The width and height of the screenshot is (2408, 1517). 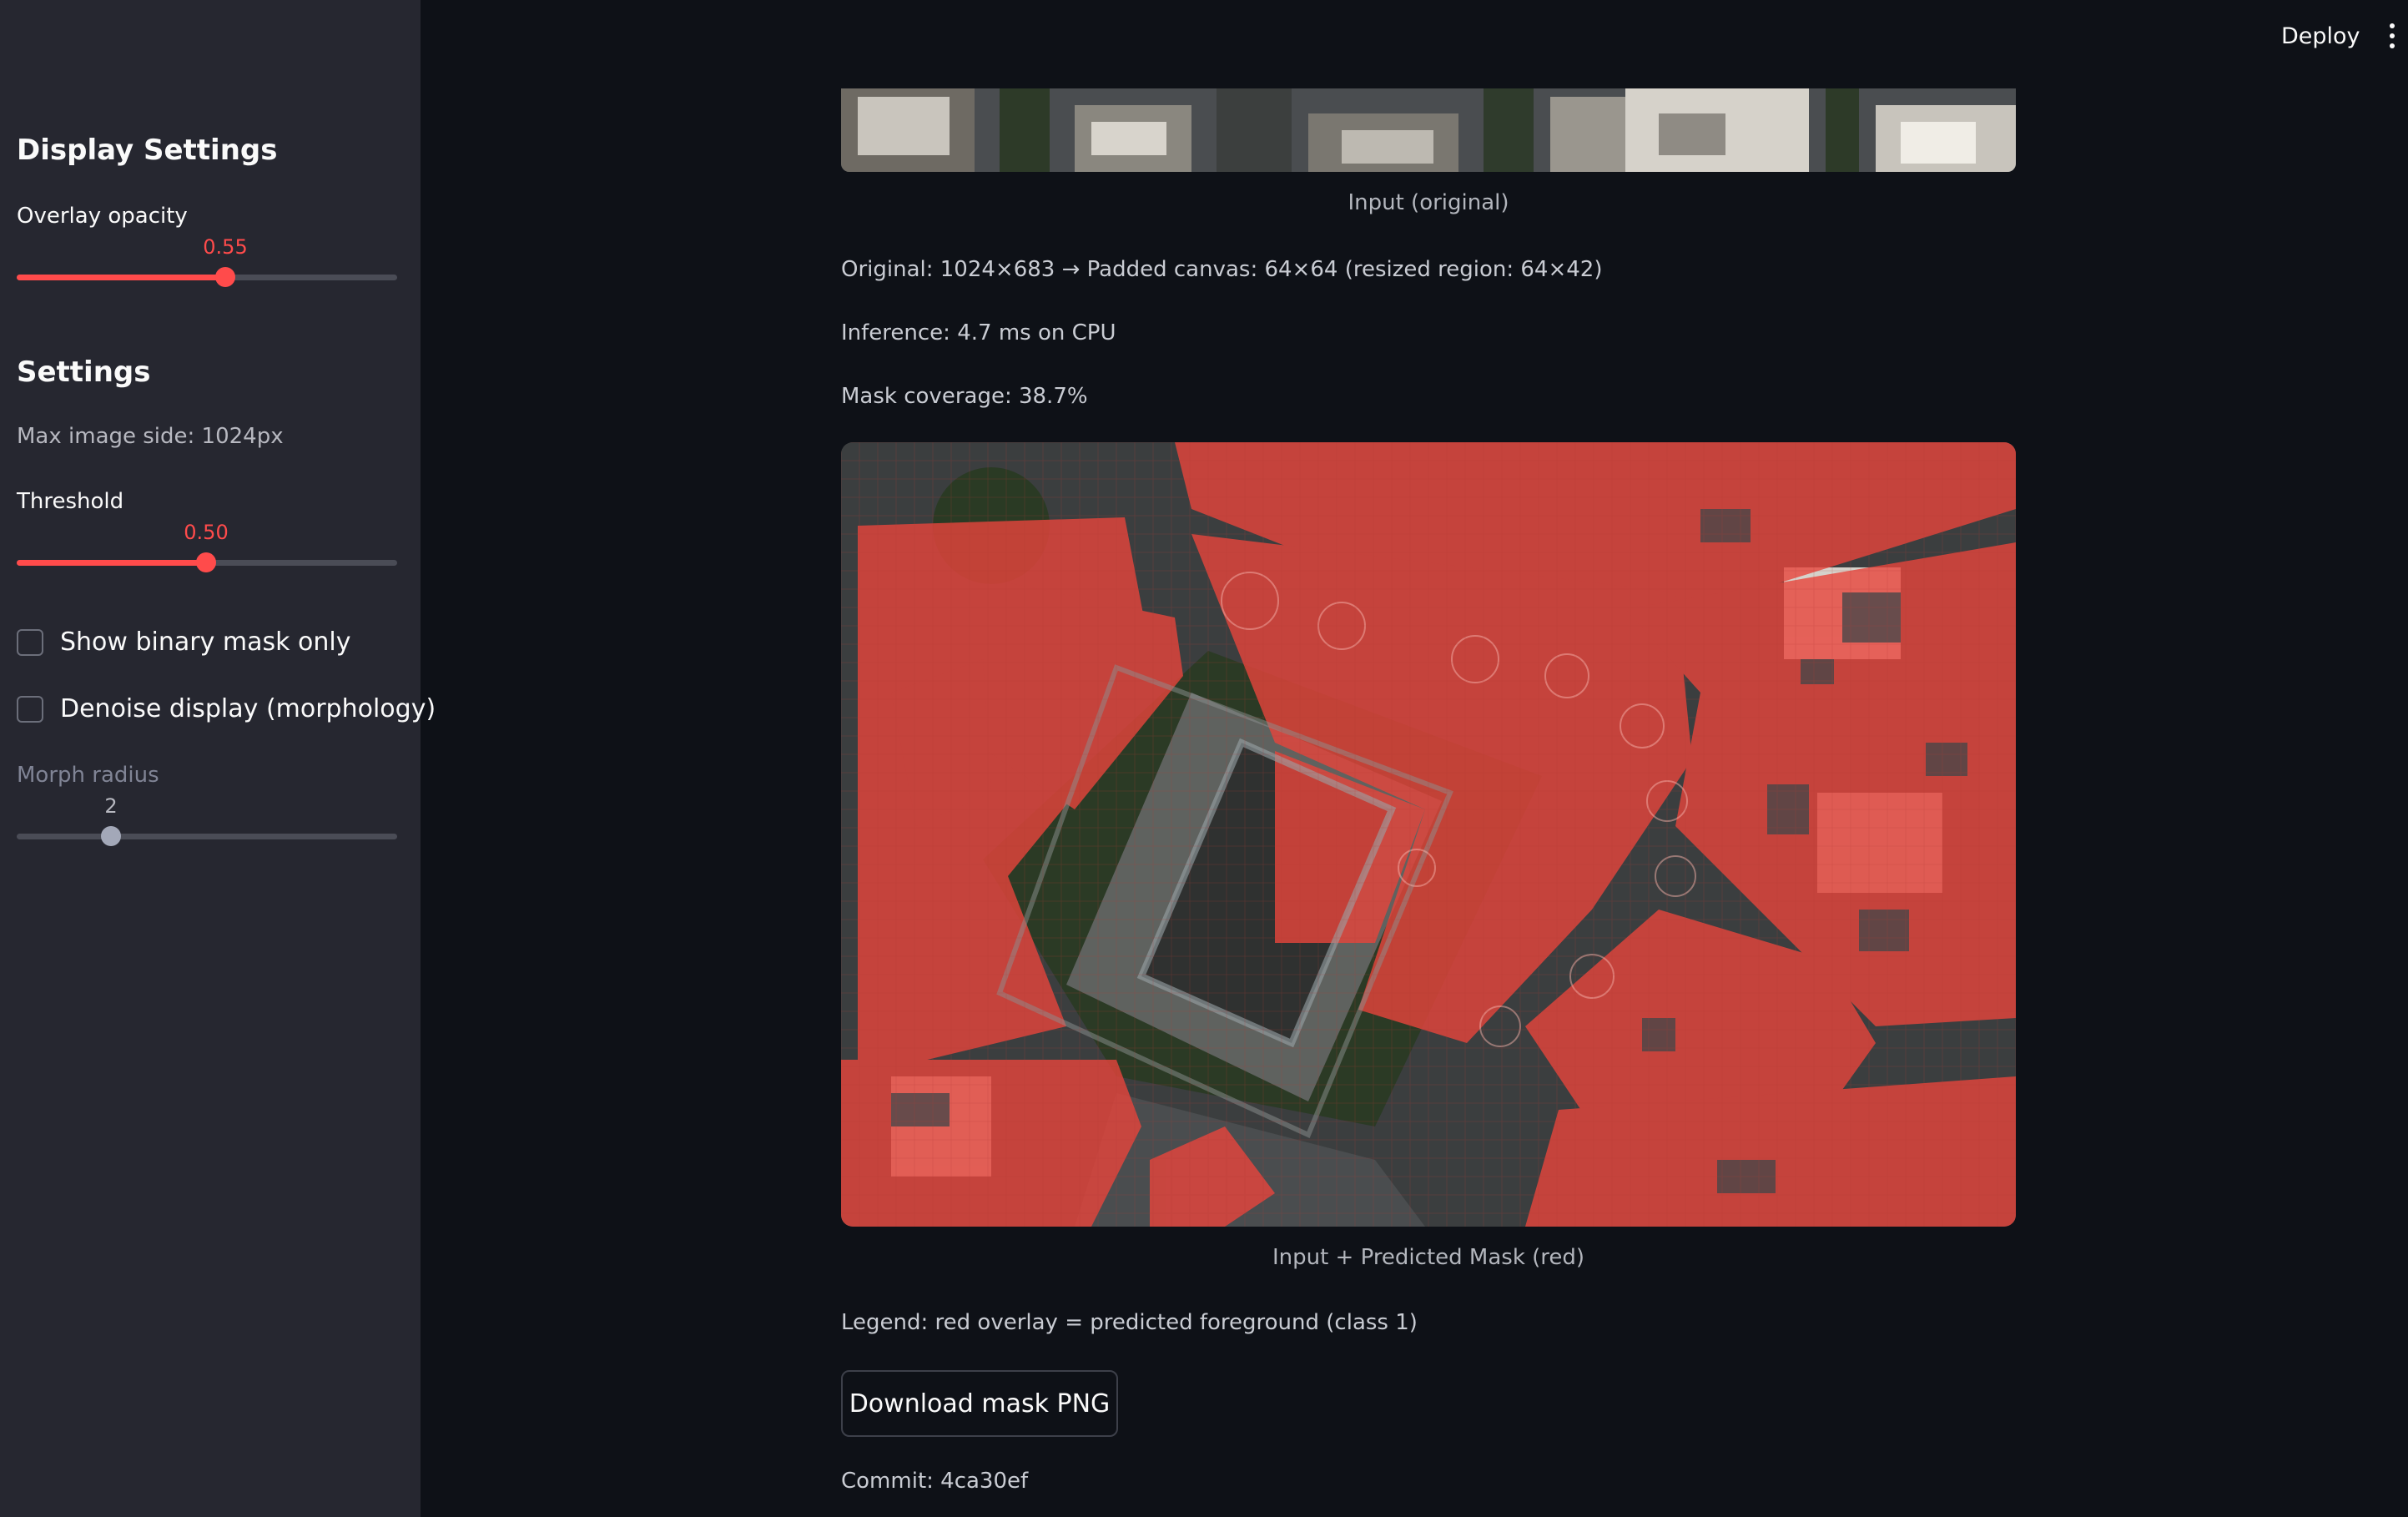 I want to click on overlay-opacity-fill, so click(x=121, y=277).